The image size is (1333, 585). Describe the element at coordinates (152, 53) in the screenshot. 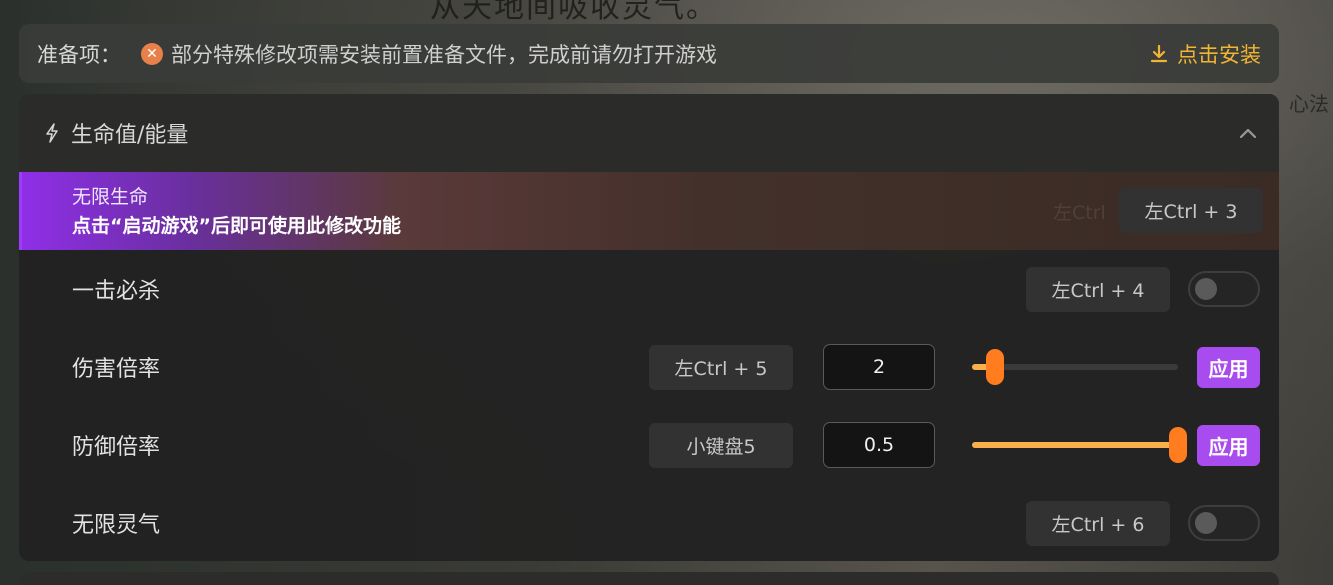

I see `error-icon: ✕` at that location.